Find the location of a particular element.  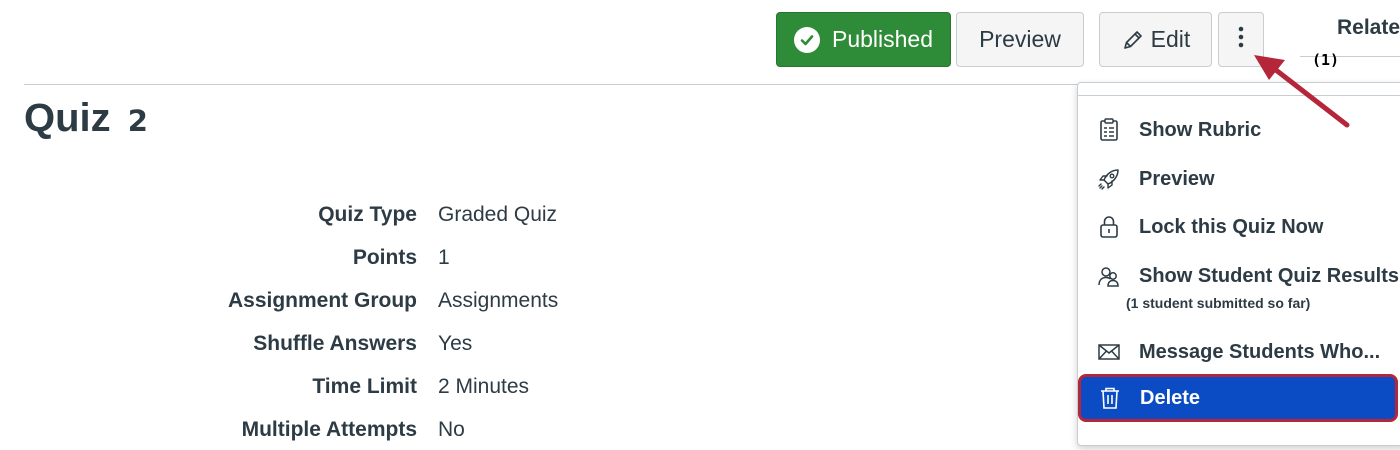

users-icon is located at coordinates (1109, 276).